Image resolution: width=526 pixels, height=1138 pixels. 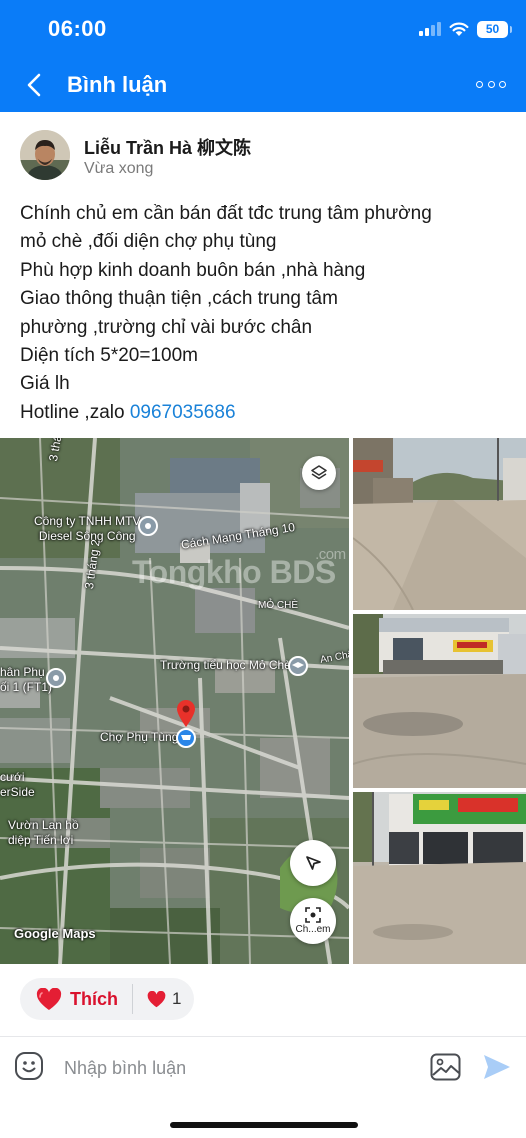 What do you see at coordinates (139, 737) in the screenshot?
I see `map-label-market: Chợ Phụ Tùng` at bounding box center [139, 737].